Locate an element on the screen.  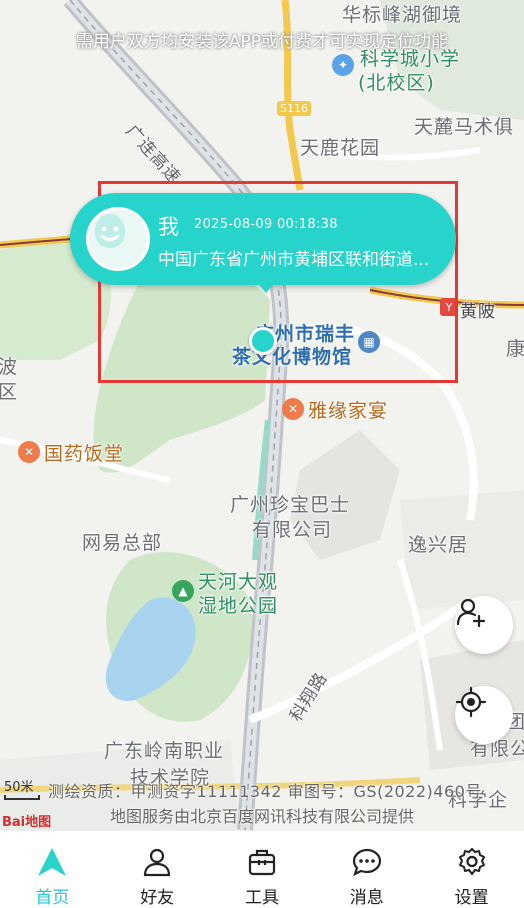
person-icon is located at coordinates (157, 862).